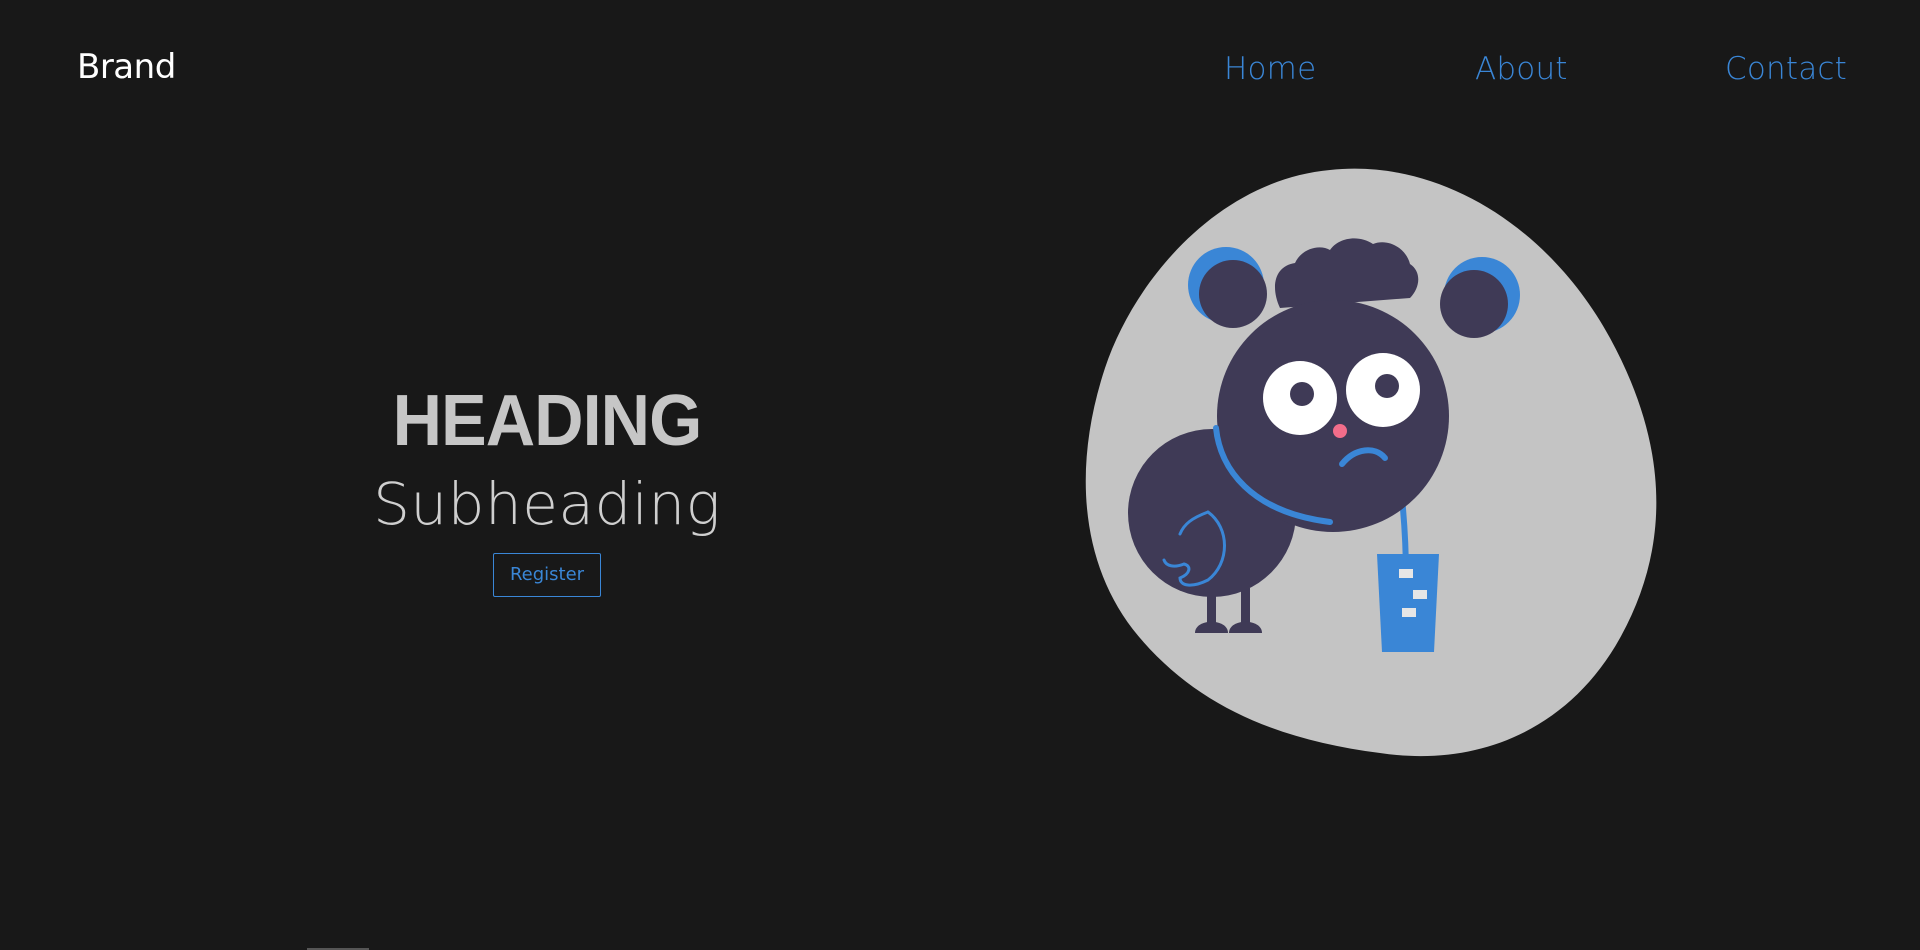  I want to click on nav-link-home: Home, so click(1270, 69).